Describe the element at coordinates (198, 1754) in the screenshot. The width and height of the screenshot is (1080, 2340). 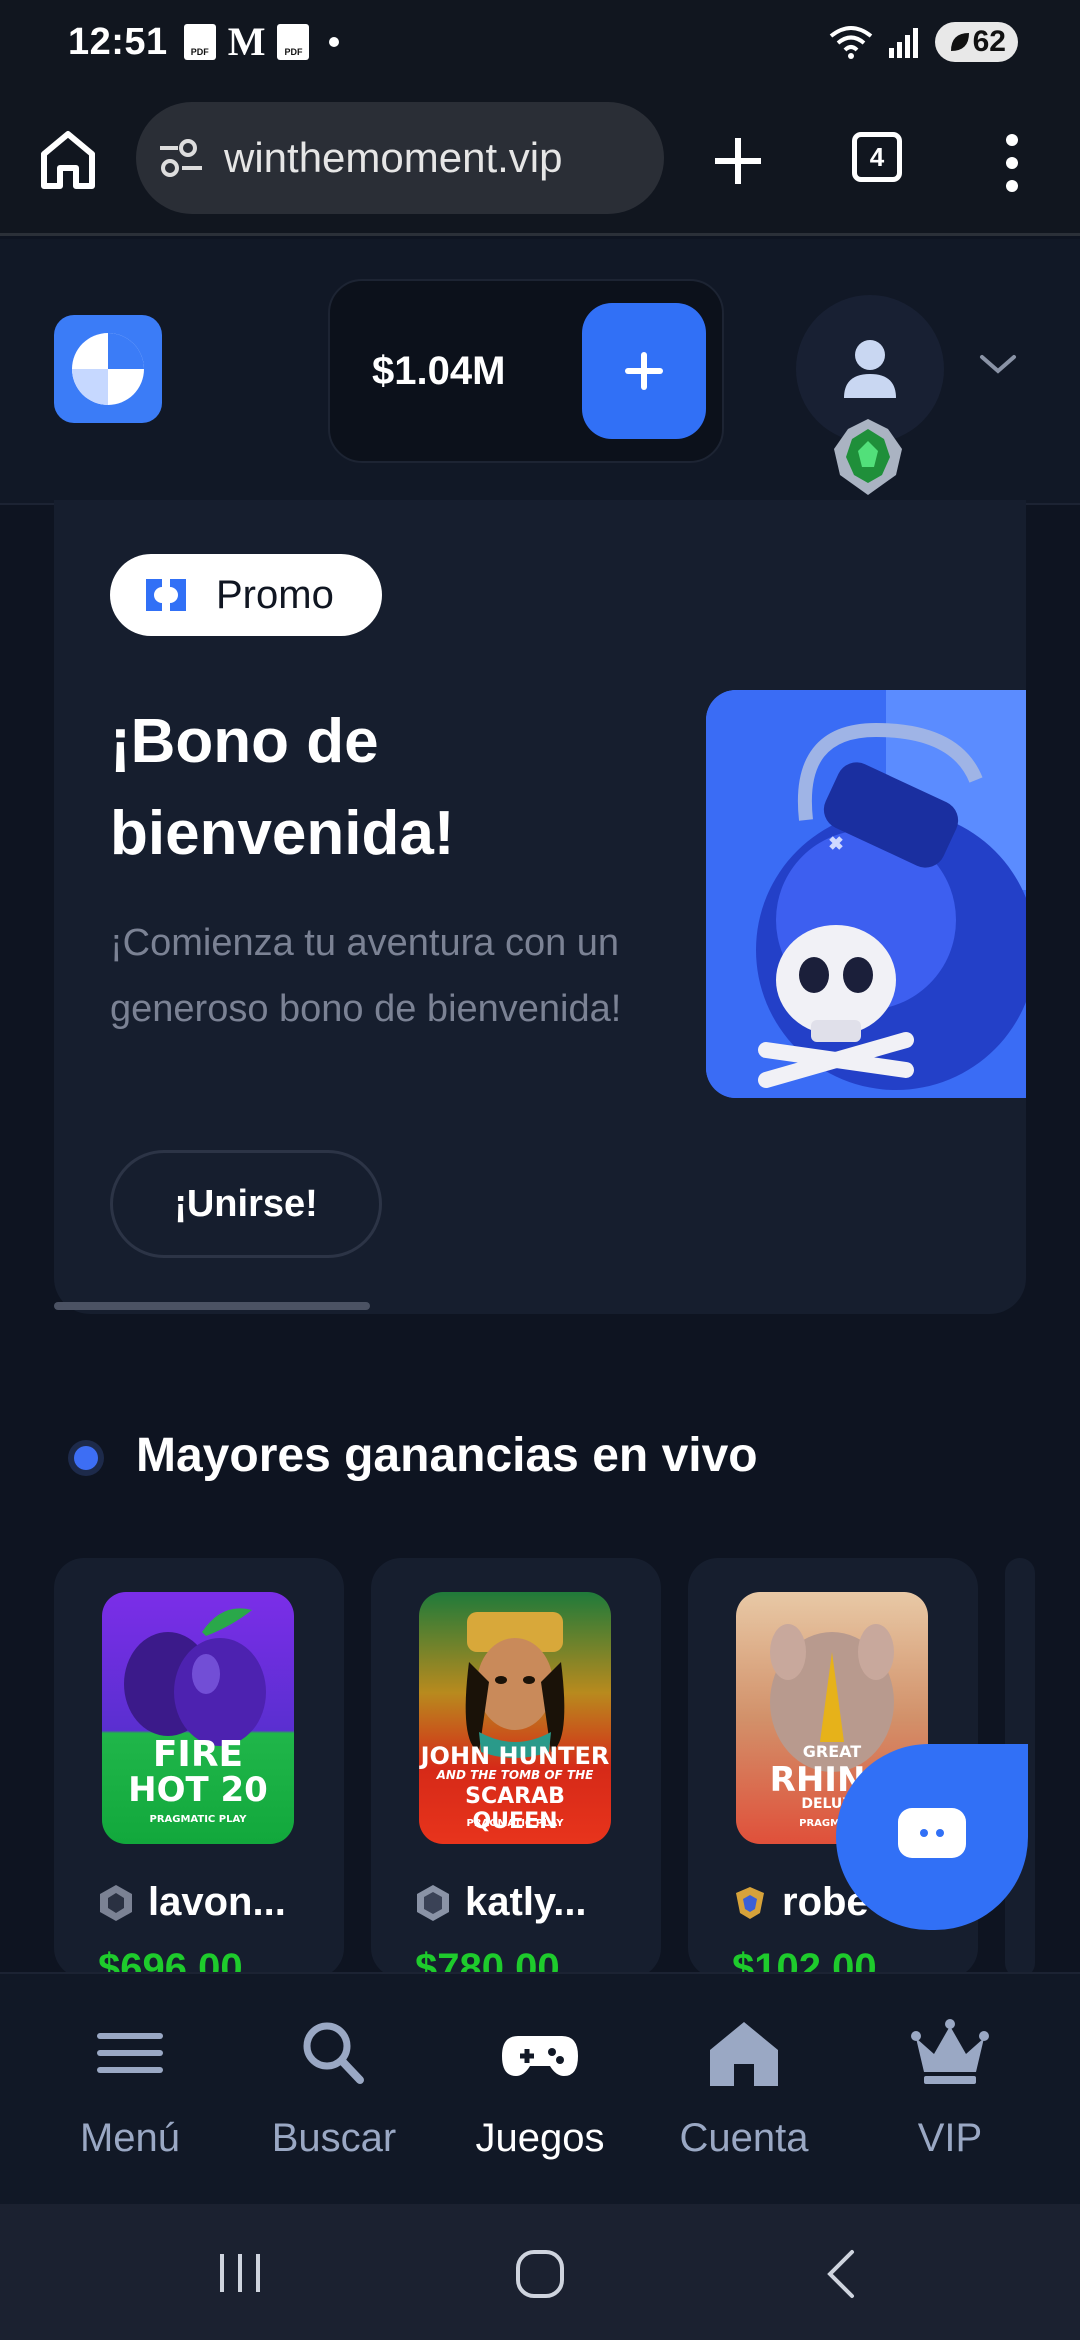
I see `game-title-line1: FIRE` at that location.